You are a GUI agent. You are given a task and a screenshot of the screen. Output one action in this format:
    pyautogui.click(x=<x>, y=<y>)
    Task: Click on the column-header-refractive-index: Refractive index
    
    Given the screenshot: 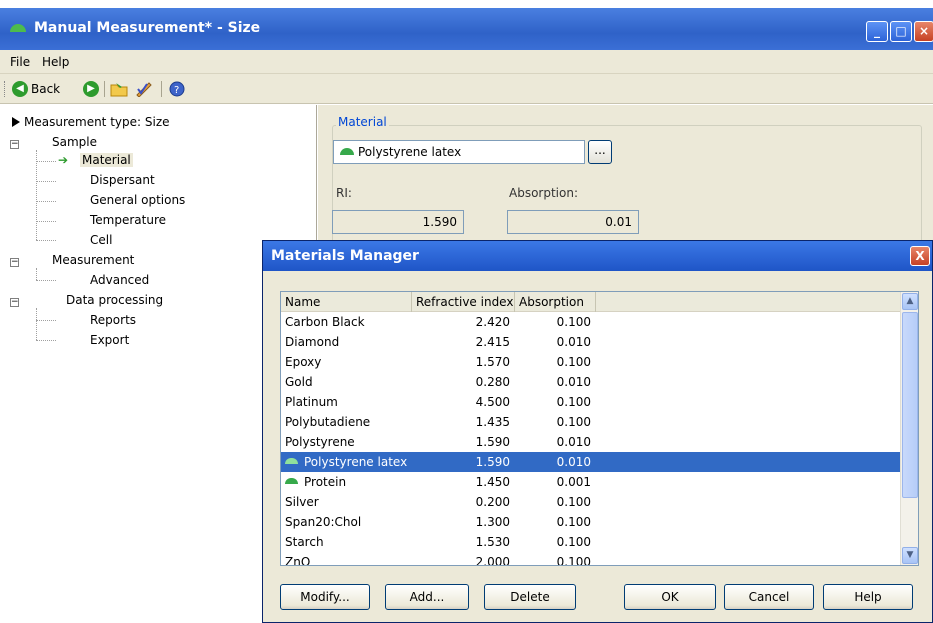 What is the action you would take?
    pyautogui.click(x=463, y=302)
    